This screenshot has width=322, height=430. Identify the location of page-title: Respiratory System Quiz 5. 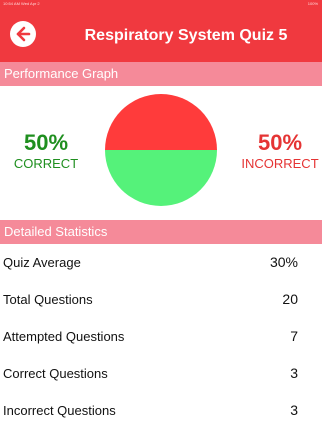
(186, 35).